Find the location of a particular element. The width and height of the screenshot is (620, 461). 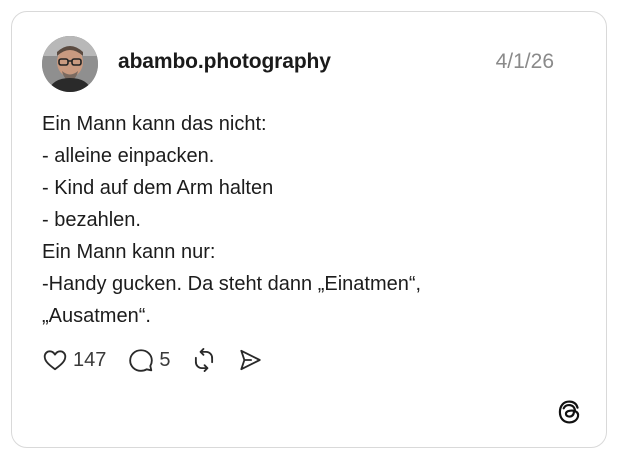

repost-icon is located at coordinates (203, 360).